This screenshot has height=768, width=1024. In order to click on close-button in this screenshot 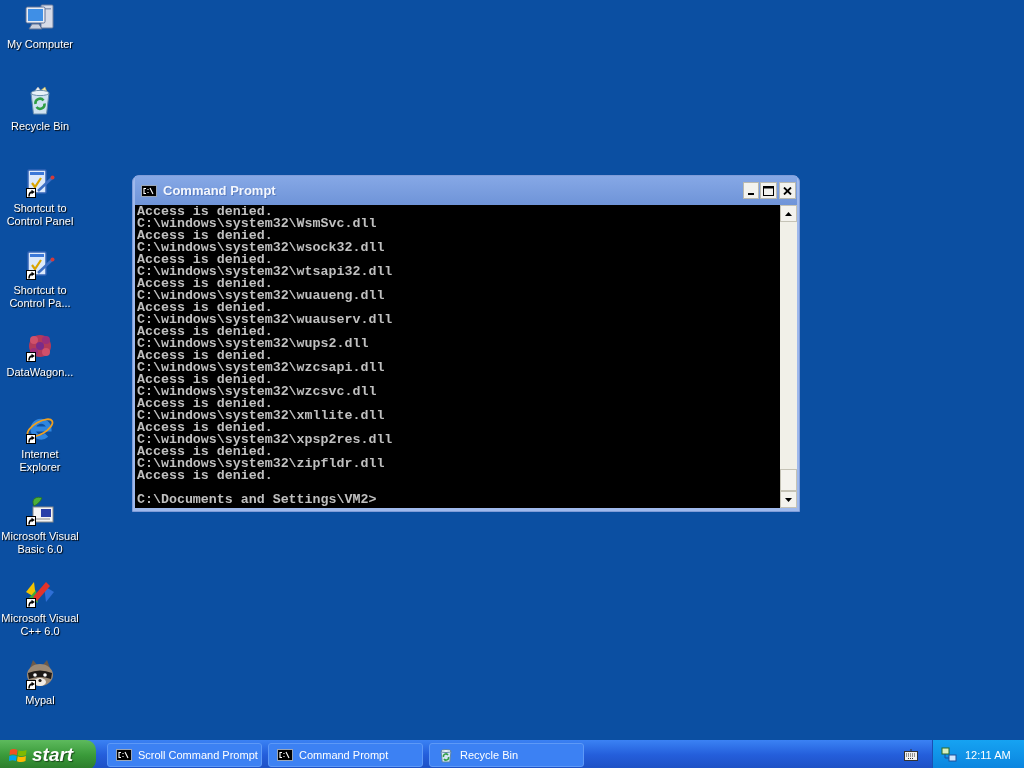, I will do `click(787, 190)`.